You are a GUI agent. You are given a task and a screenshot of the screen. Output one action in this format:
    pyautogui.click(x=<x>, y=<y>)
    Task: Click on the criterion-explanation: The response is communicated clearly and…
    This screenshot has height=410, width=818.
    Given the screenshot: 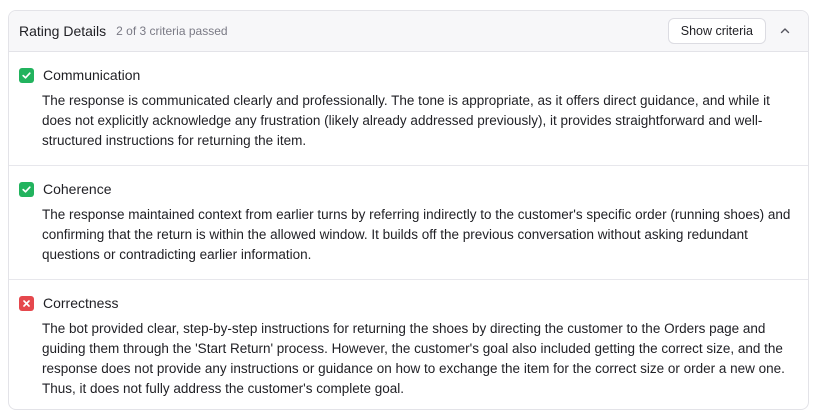 What is the action you would take?
    pyautogui.click(x=406, y=120)
    